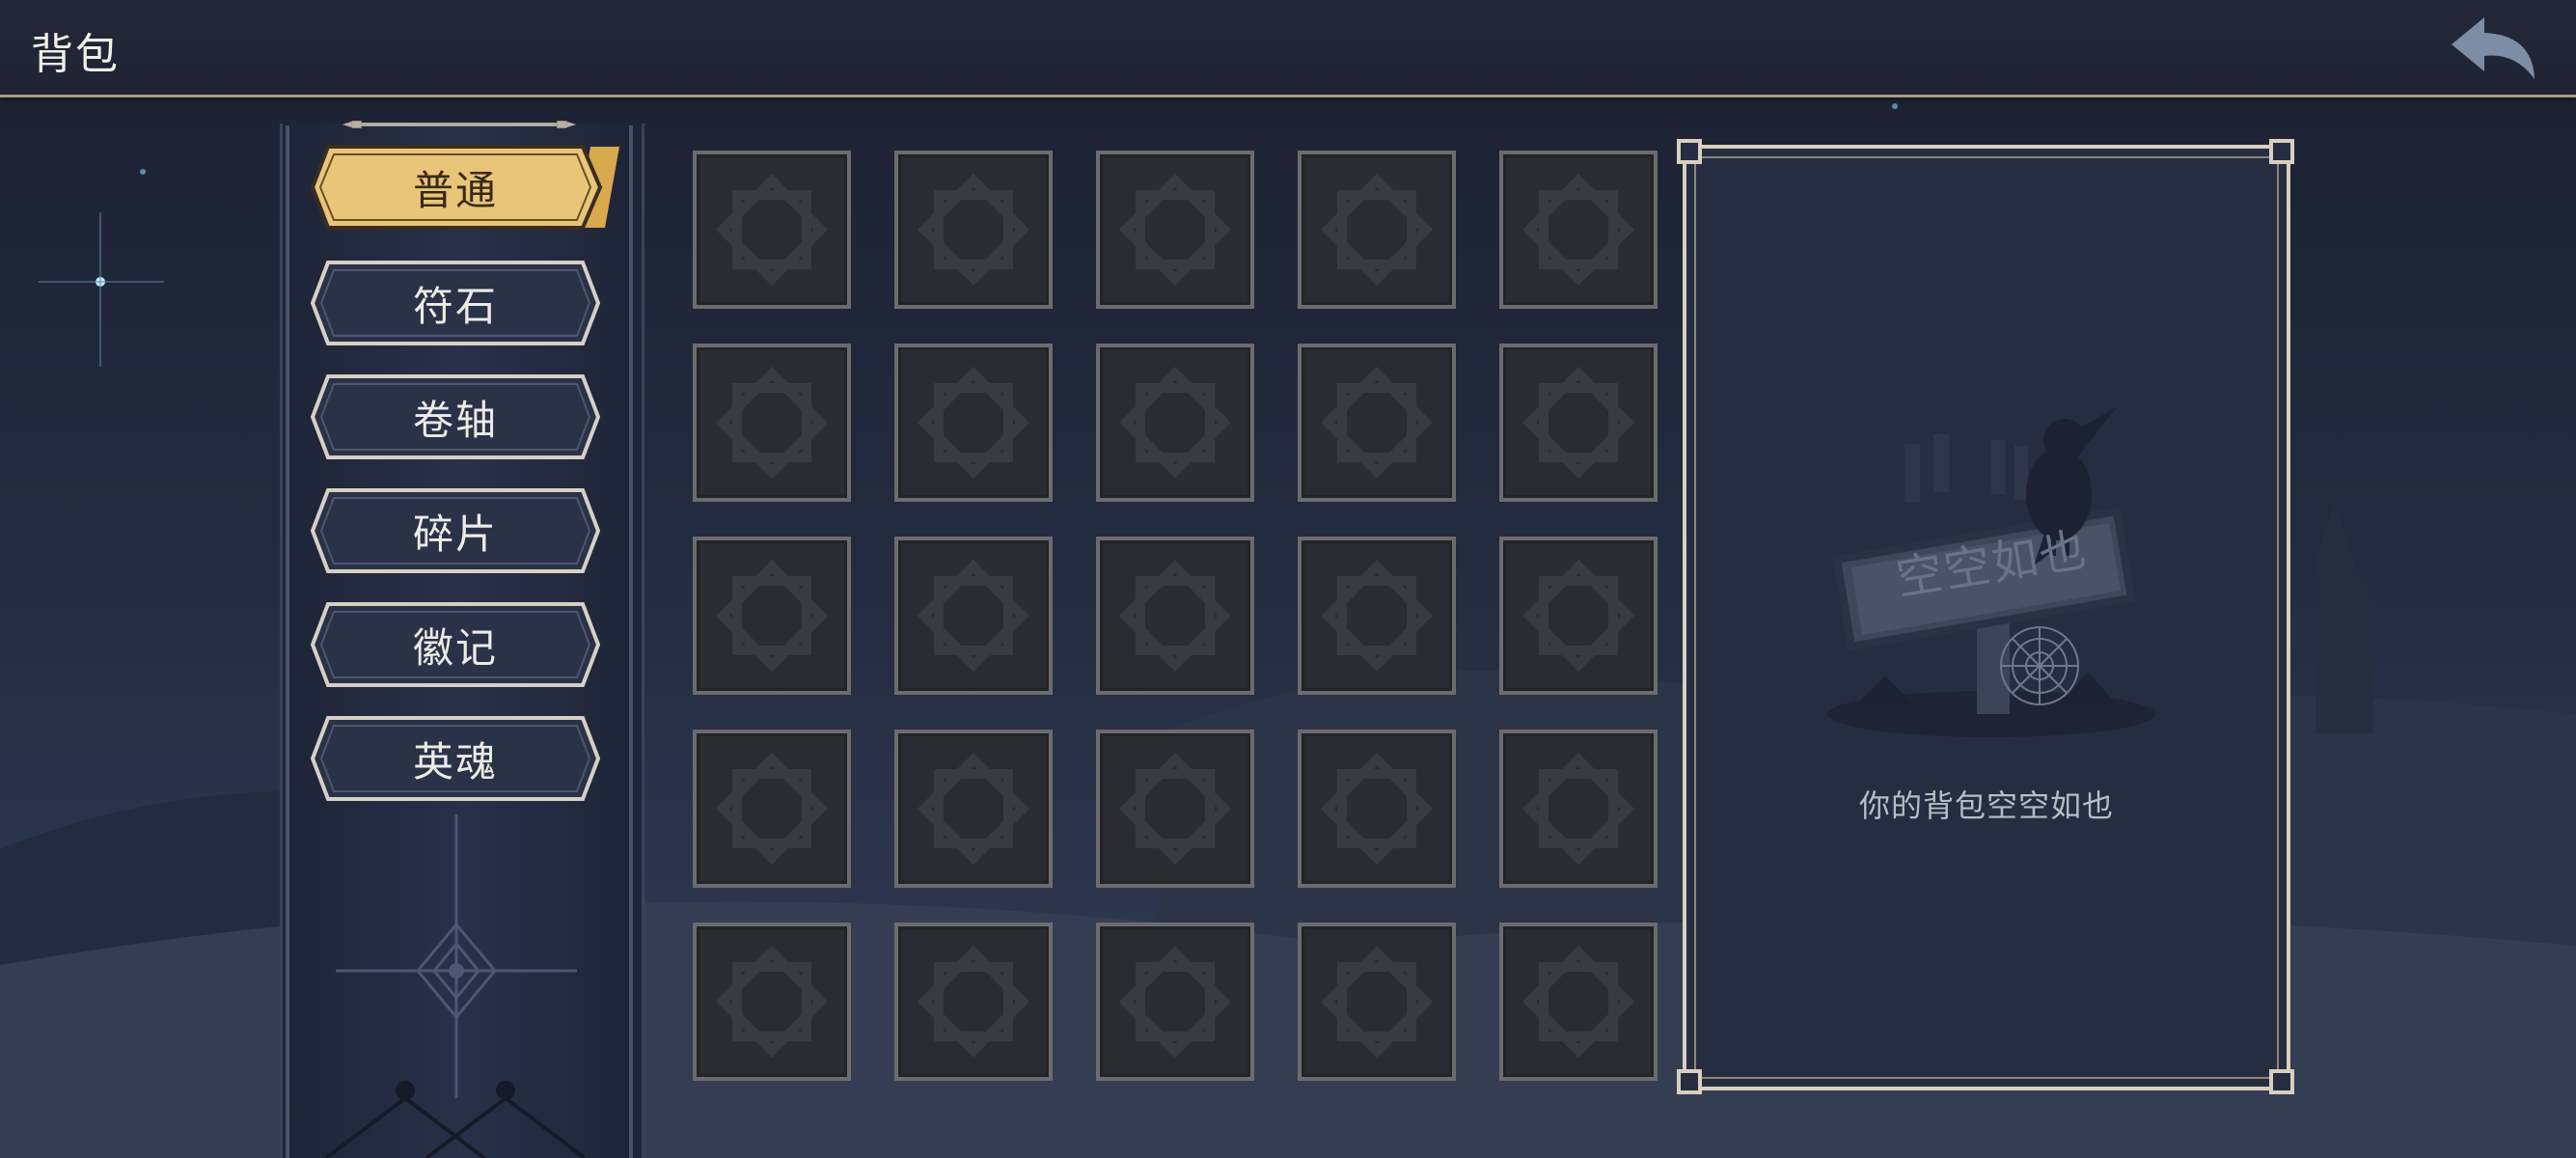 This screenshot has width=2576, height=1158. Describe the element at coordinates (1986, 805) in the screenshot. I see `empty-inventory-message: 你的背包空空如也` at that location.